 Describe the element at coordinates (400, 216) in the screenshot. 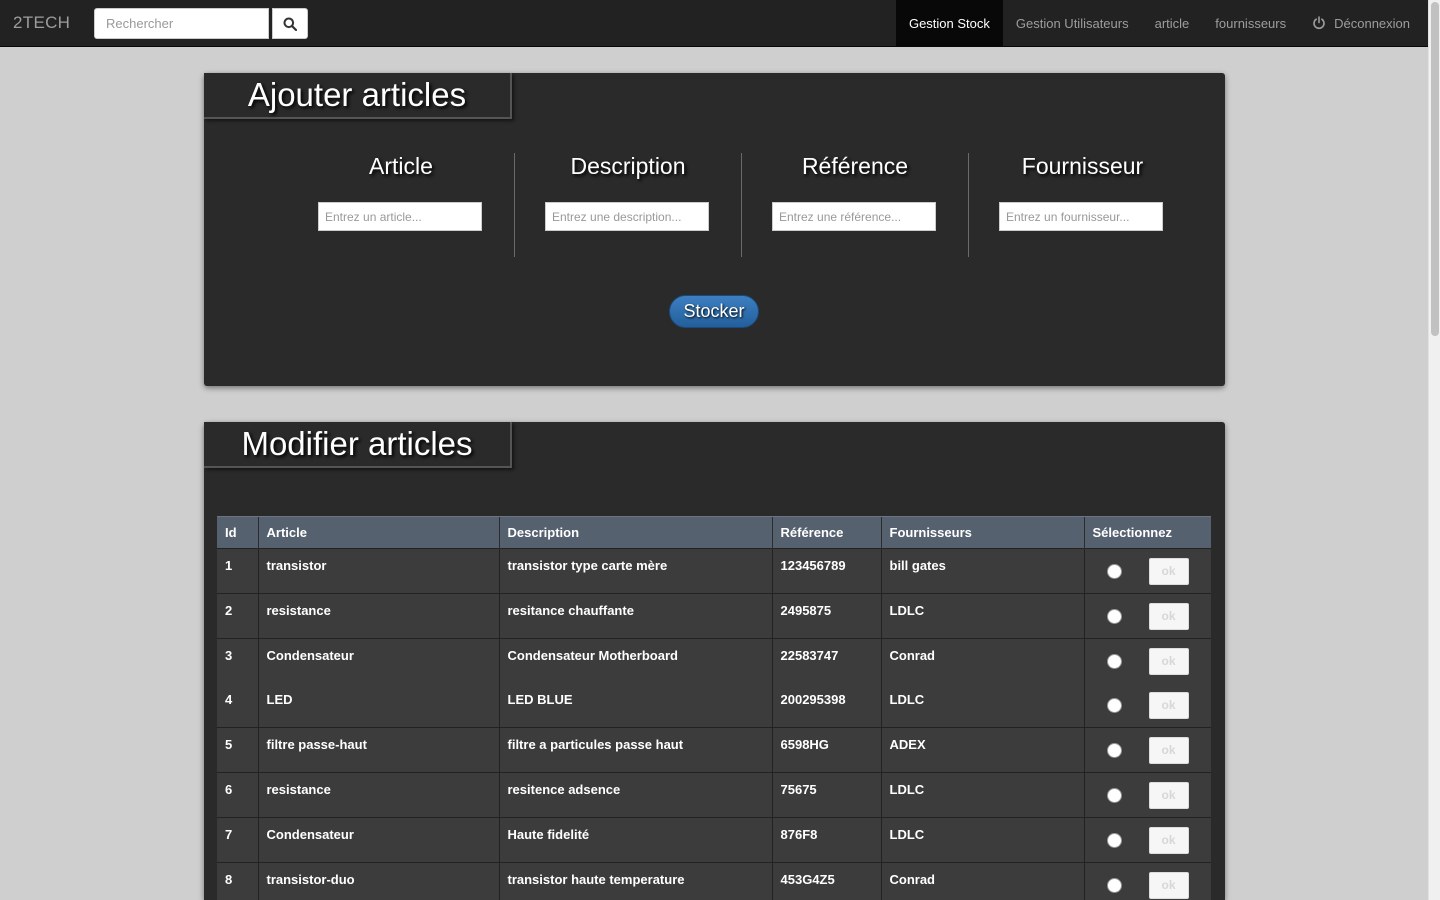

I see `article-input` at that location.